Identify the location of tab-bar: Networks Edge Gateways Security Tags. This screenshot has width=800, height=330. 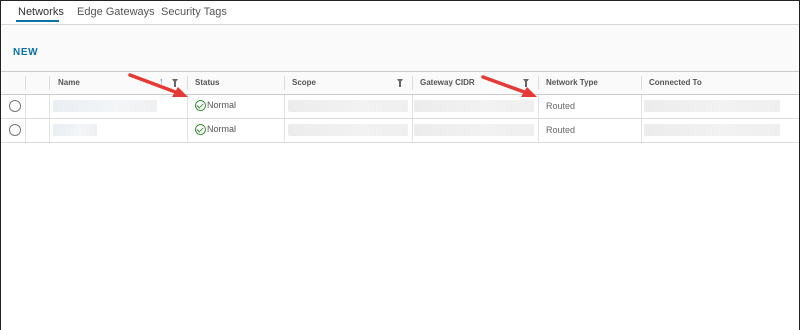
(400, 13).